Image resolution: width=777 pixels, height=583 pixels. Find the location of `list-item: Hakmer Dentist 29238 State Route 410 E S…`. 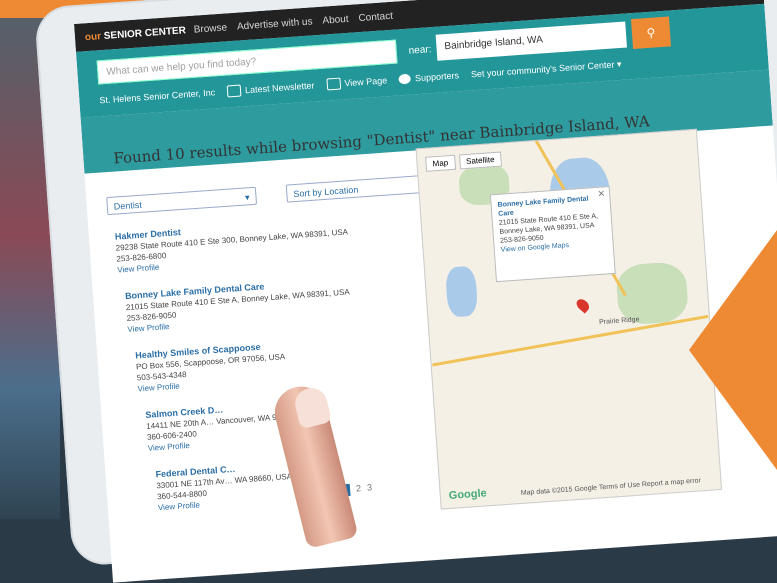

list-item: Hakmer Dentist 29238 State Route 410 E S… is located at coordinates (256, 243).